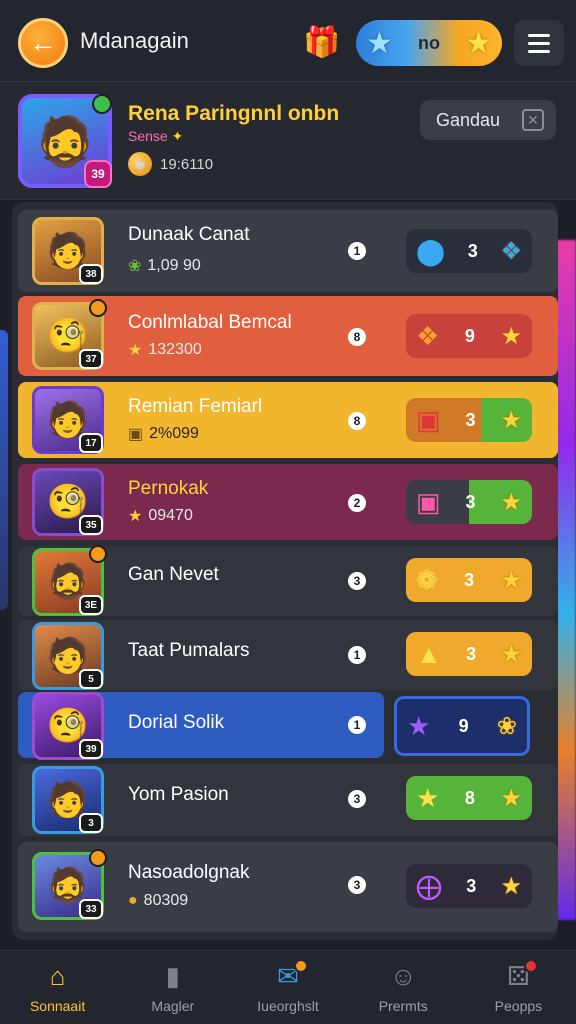 The height and width of the screenshot is (1024, 576). Describe the element at coordinates (469, 886) in the screenshot. I see `reward-pill: ⨁ 3 ★` at that location.